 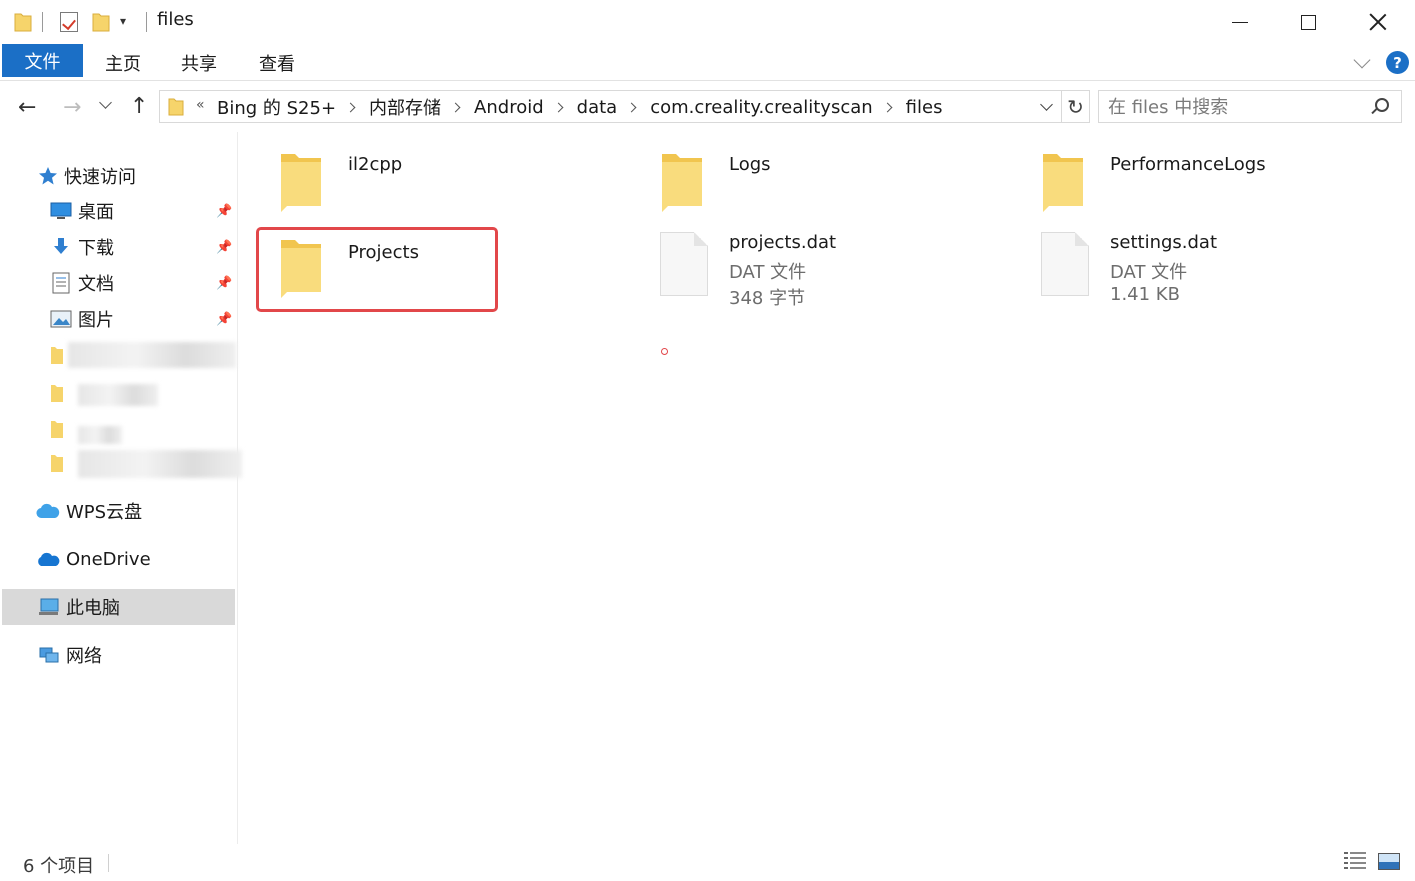 What do you see at coordinates (123, 21) in the screenshot?
I see `quick-access-dropdown: ▾` at bounding box center [123, 21].